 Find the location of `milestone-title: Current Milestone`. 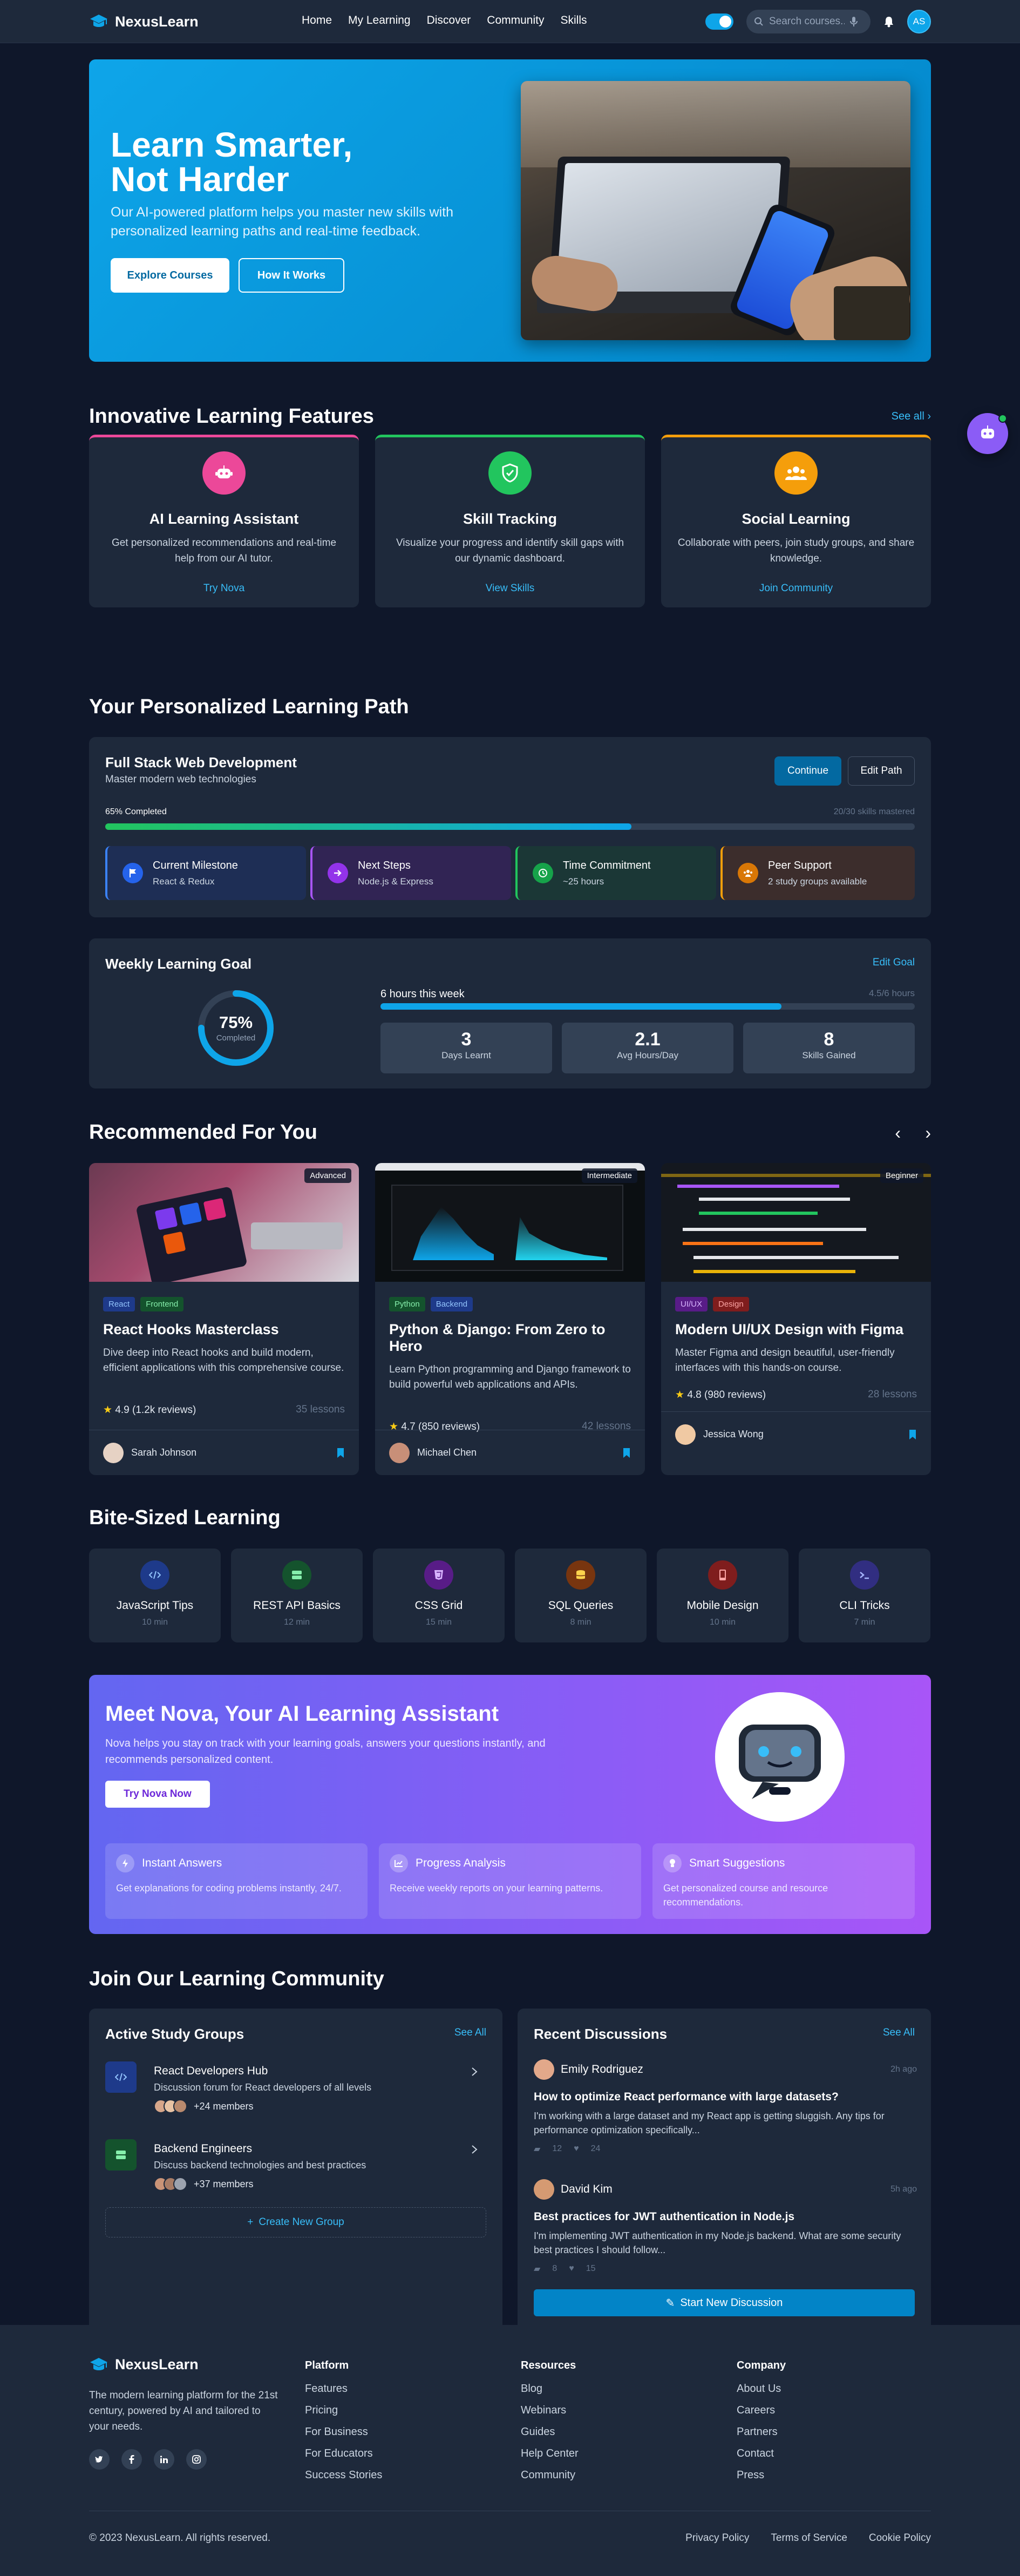

milestone-title: Current Milestone is located at coordinates (195, 865).